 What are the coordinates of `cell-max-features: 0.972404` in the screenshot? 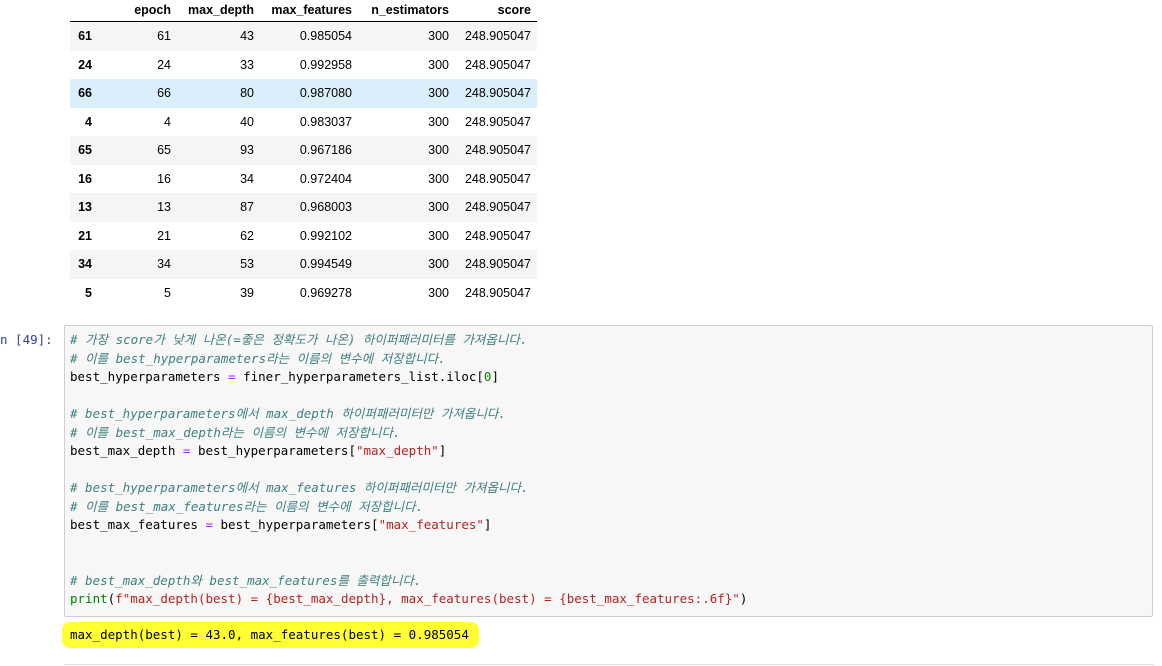 It's located at (325, 178).